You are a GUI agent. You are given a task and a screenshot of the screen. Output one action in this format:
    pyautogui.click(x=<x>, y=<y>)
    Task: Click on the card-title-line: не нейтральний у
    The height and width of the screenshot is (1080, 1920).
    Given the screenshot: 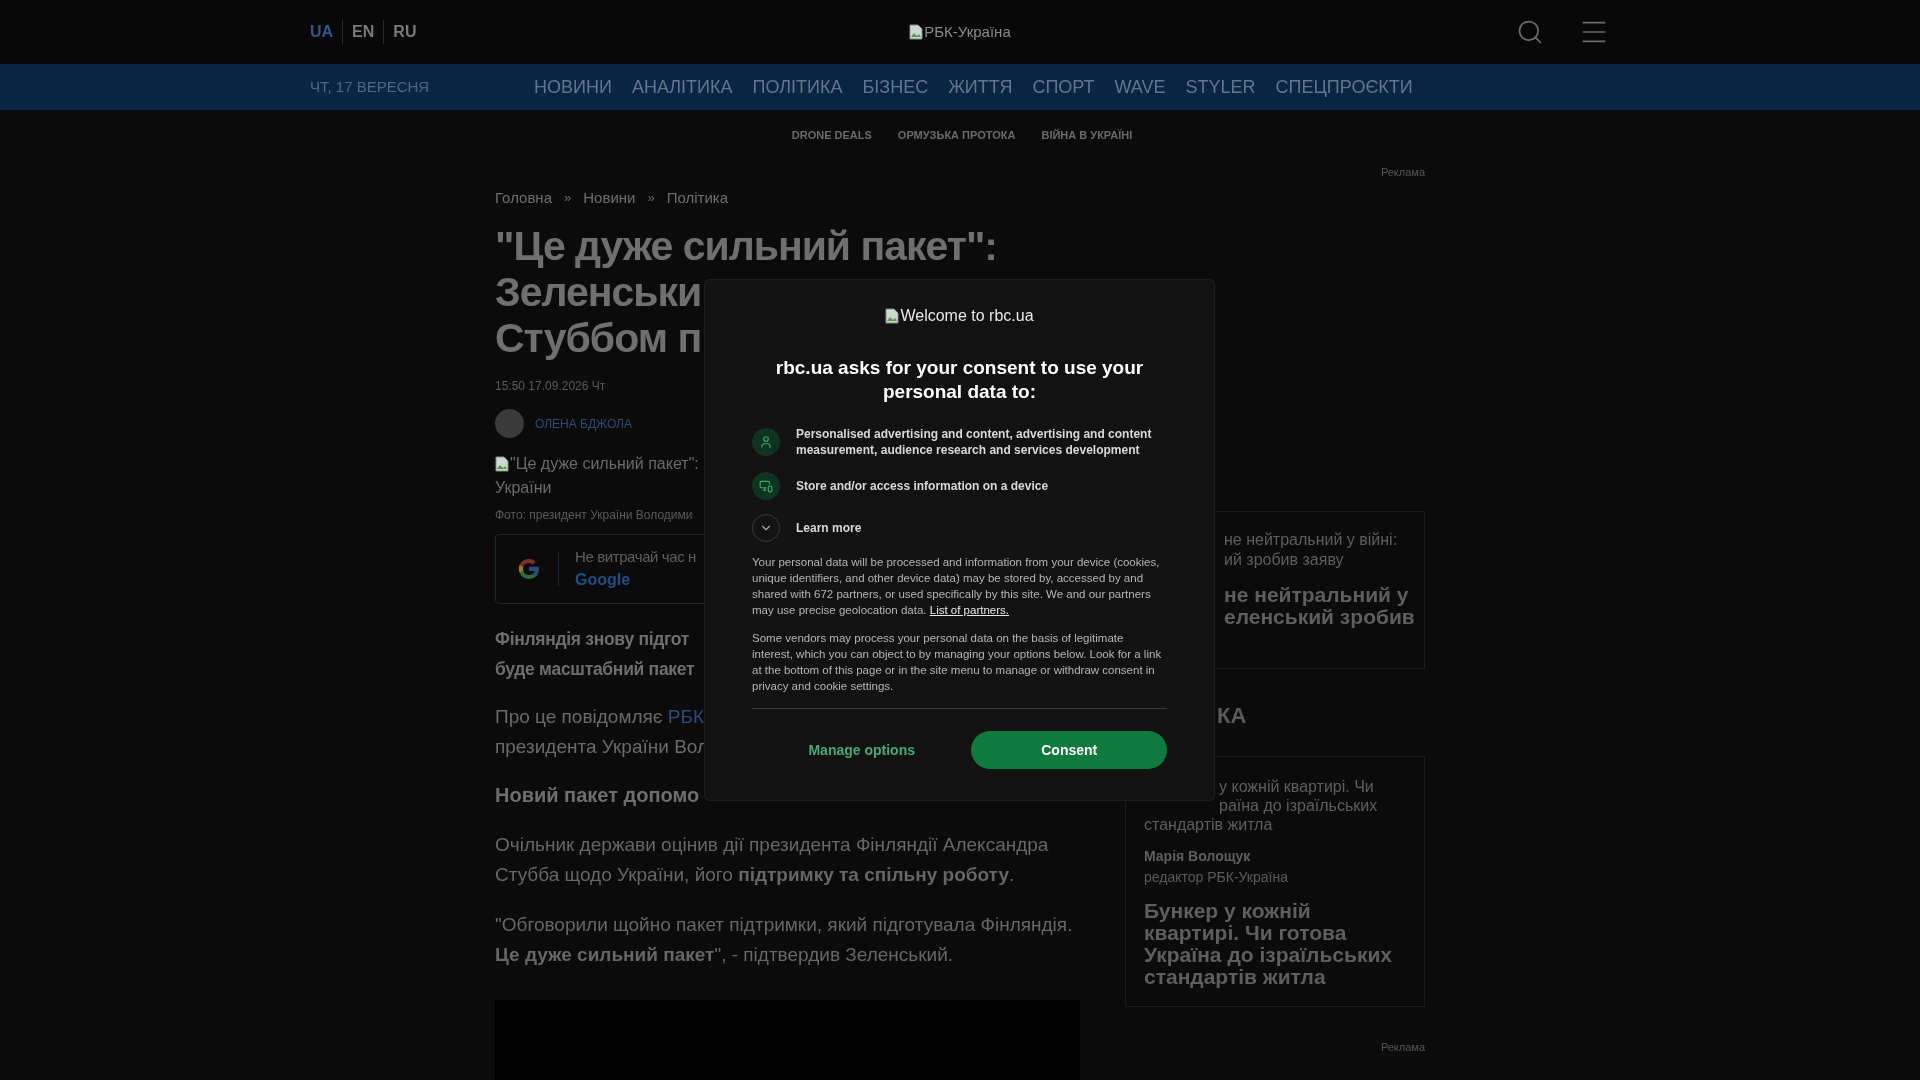 What is the action you would take?
    pyautogui.click(x=1317, y=594)
    